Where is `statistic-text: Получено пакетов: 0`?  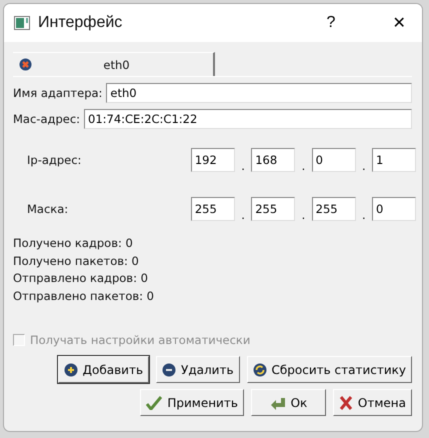
statistic-text: Получено пакетов: 0 is located at coordinates (76, 261).